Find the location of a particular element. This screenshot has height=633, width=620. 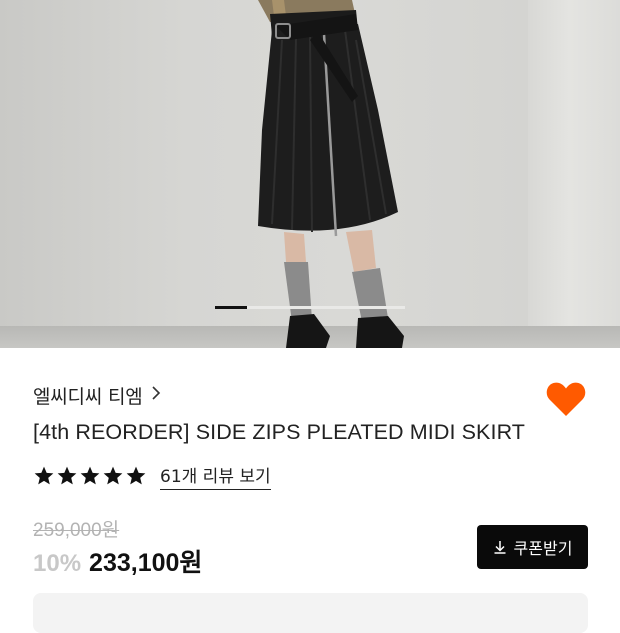

heart-icon is located at coordinates (566, 399).